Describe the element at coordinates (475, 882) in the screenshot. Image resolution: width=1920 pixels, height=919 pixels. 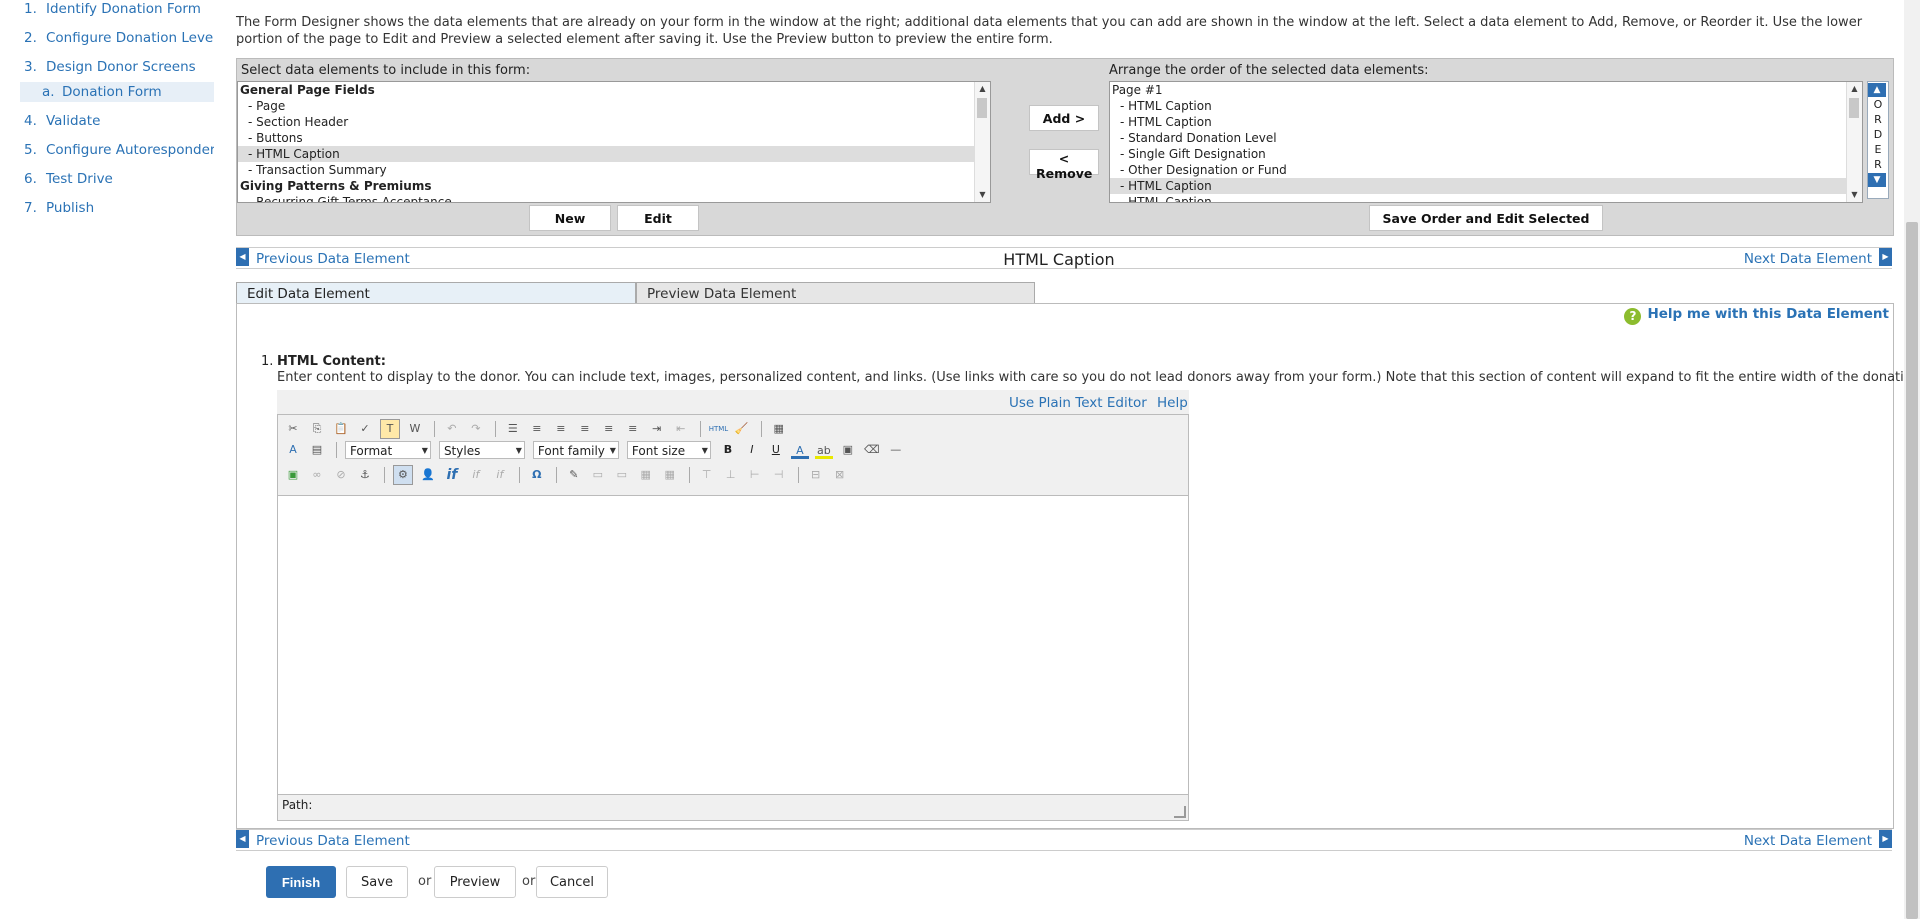
I see `preview-button: Preview` at that location.